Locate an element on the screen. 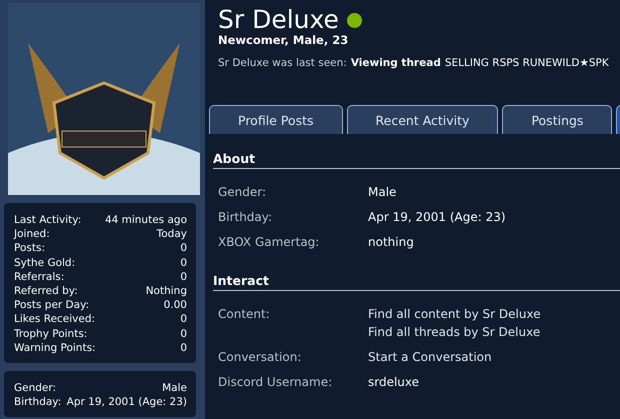  last-seen-label: Sr Deluxe was last seen: is located at coordinates (282, 63).